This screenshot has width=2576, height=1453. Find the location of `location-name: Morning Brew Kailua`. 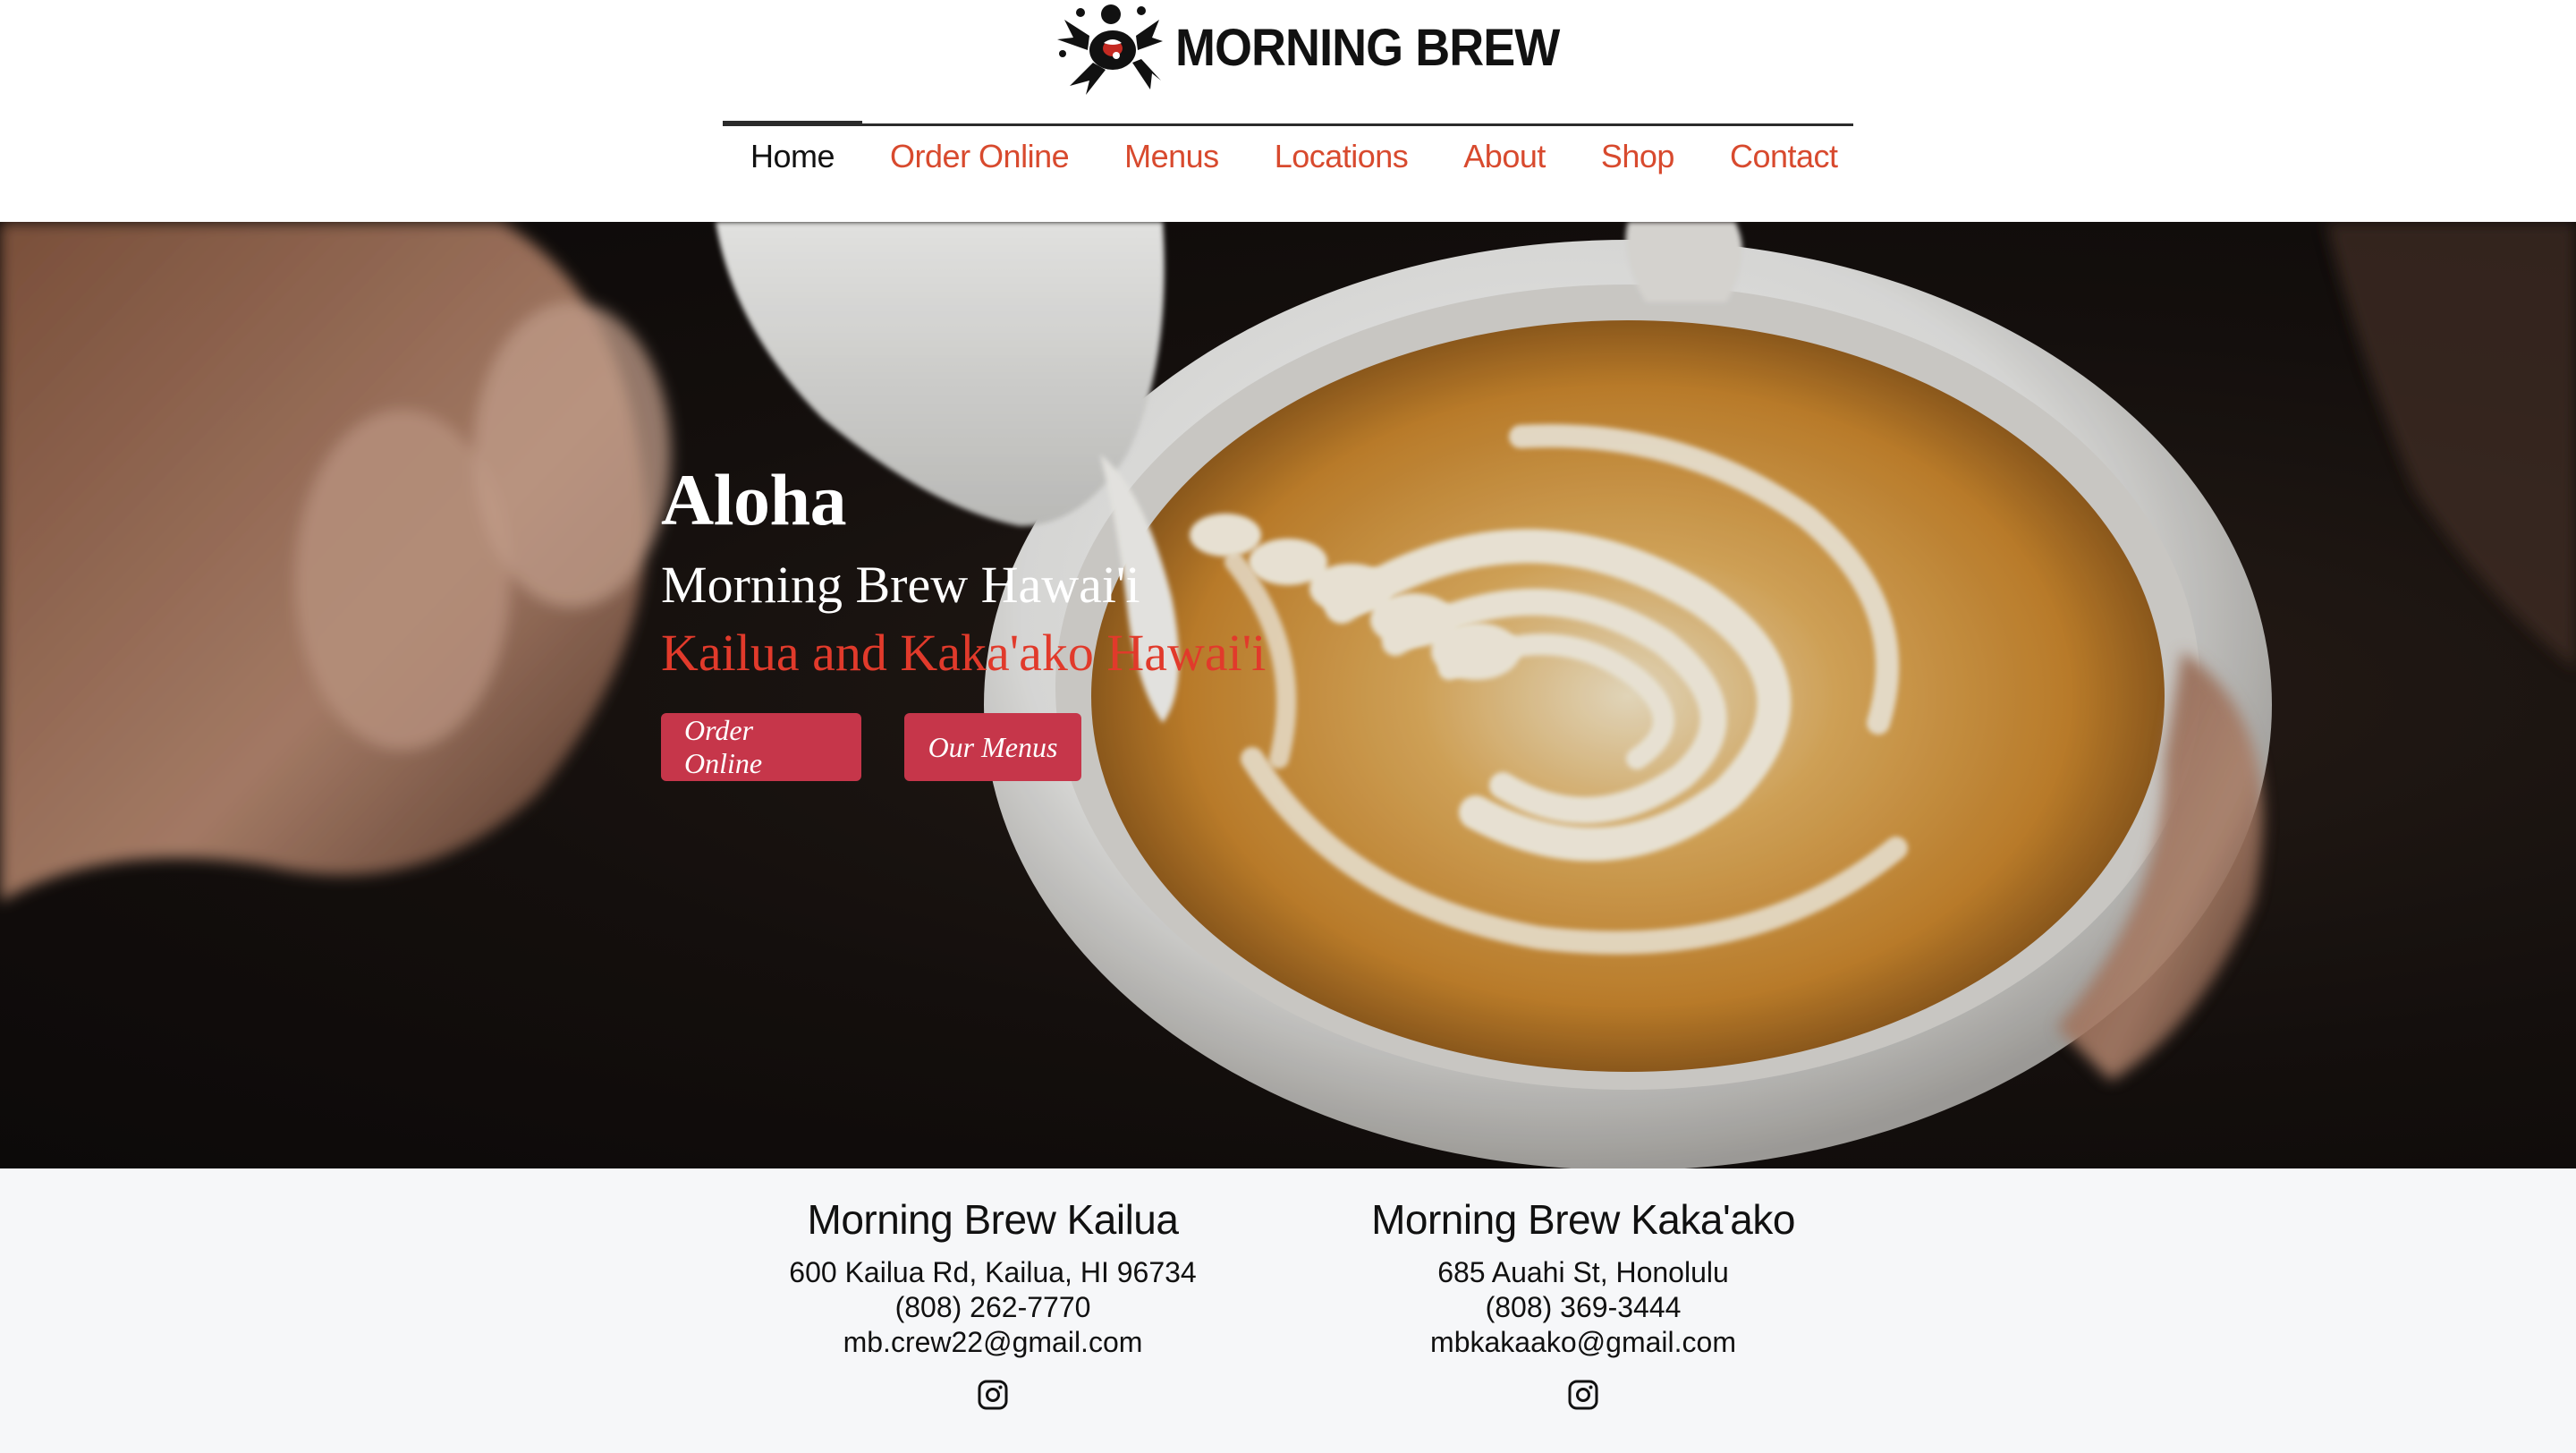

location-name: Morning Brew Kailua is located at coordinates (993, 1219).